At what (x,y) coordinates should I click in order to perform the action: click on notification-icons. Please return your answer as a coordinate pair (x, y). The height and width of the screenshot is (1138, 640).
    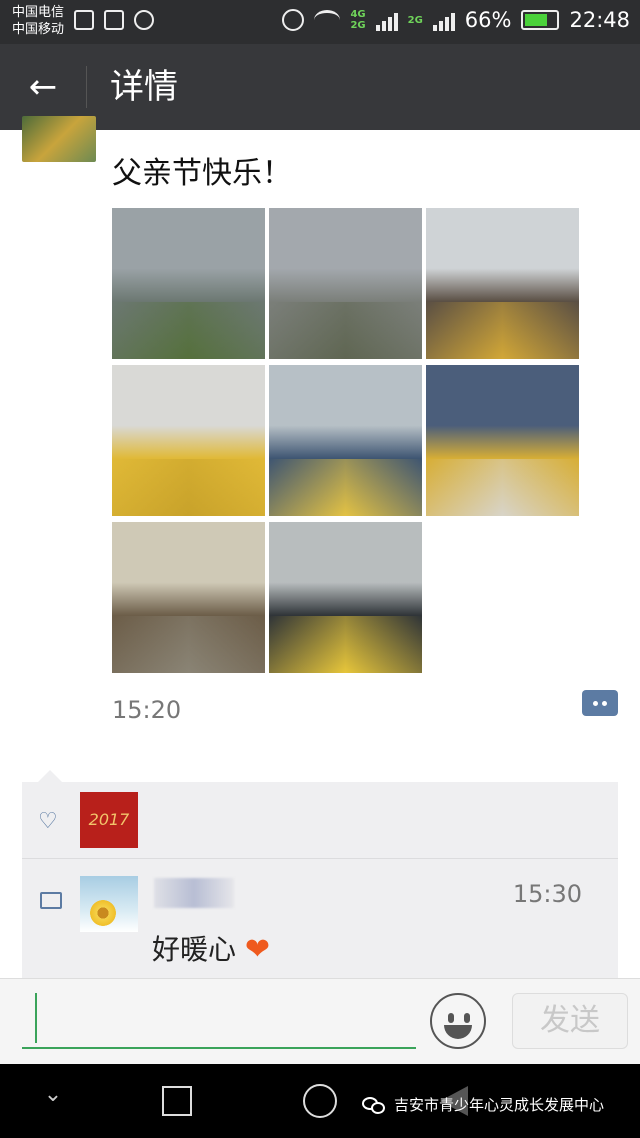
    Looking at the image, I should click on (114, 20).